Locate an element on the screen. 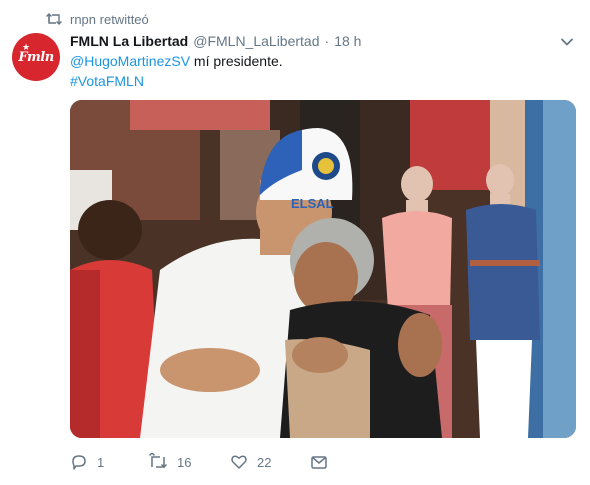 Image resolution: width=590 pixels, height=485 pixels. avatar: ★ Fmln is located at coordinates (36, 57).